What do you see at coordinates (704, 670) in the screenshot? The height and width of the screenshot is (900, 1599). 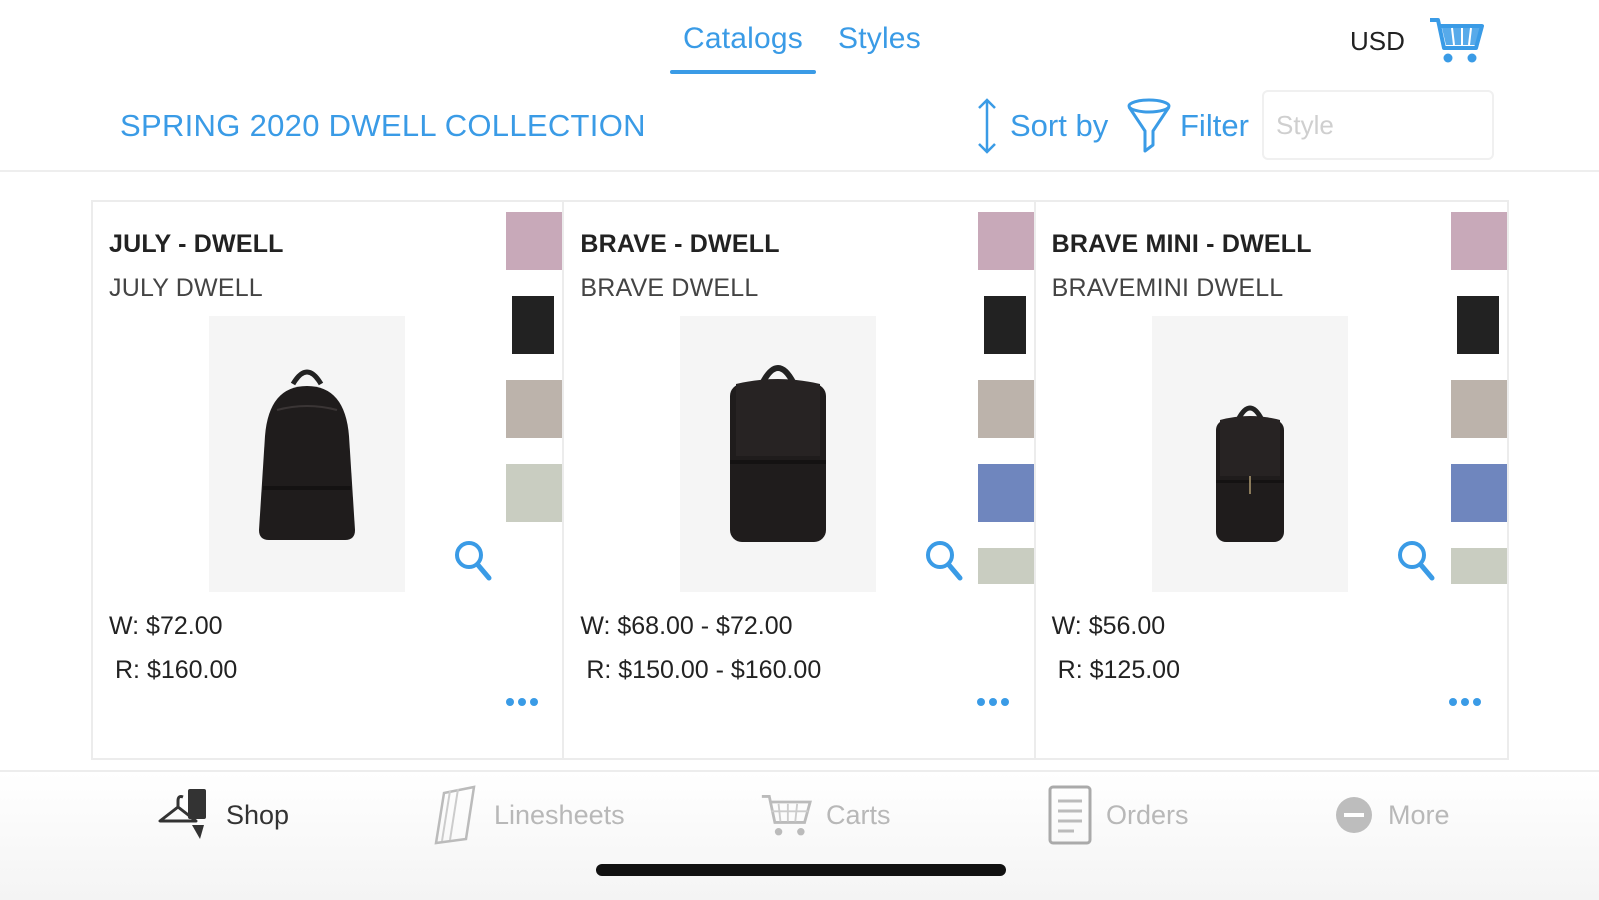 I see `retail-price: R: $150.00 - $160.00` at bounding box center [704, 670].